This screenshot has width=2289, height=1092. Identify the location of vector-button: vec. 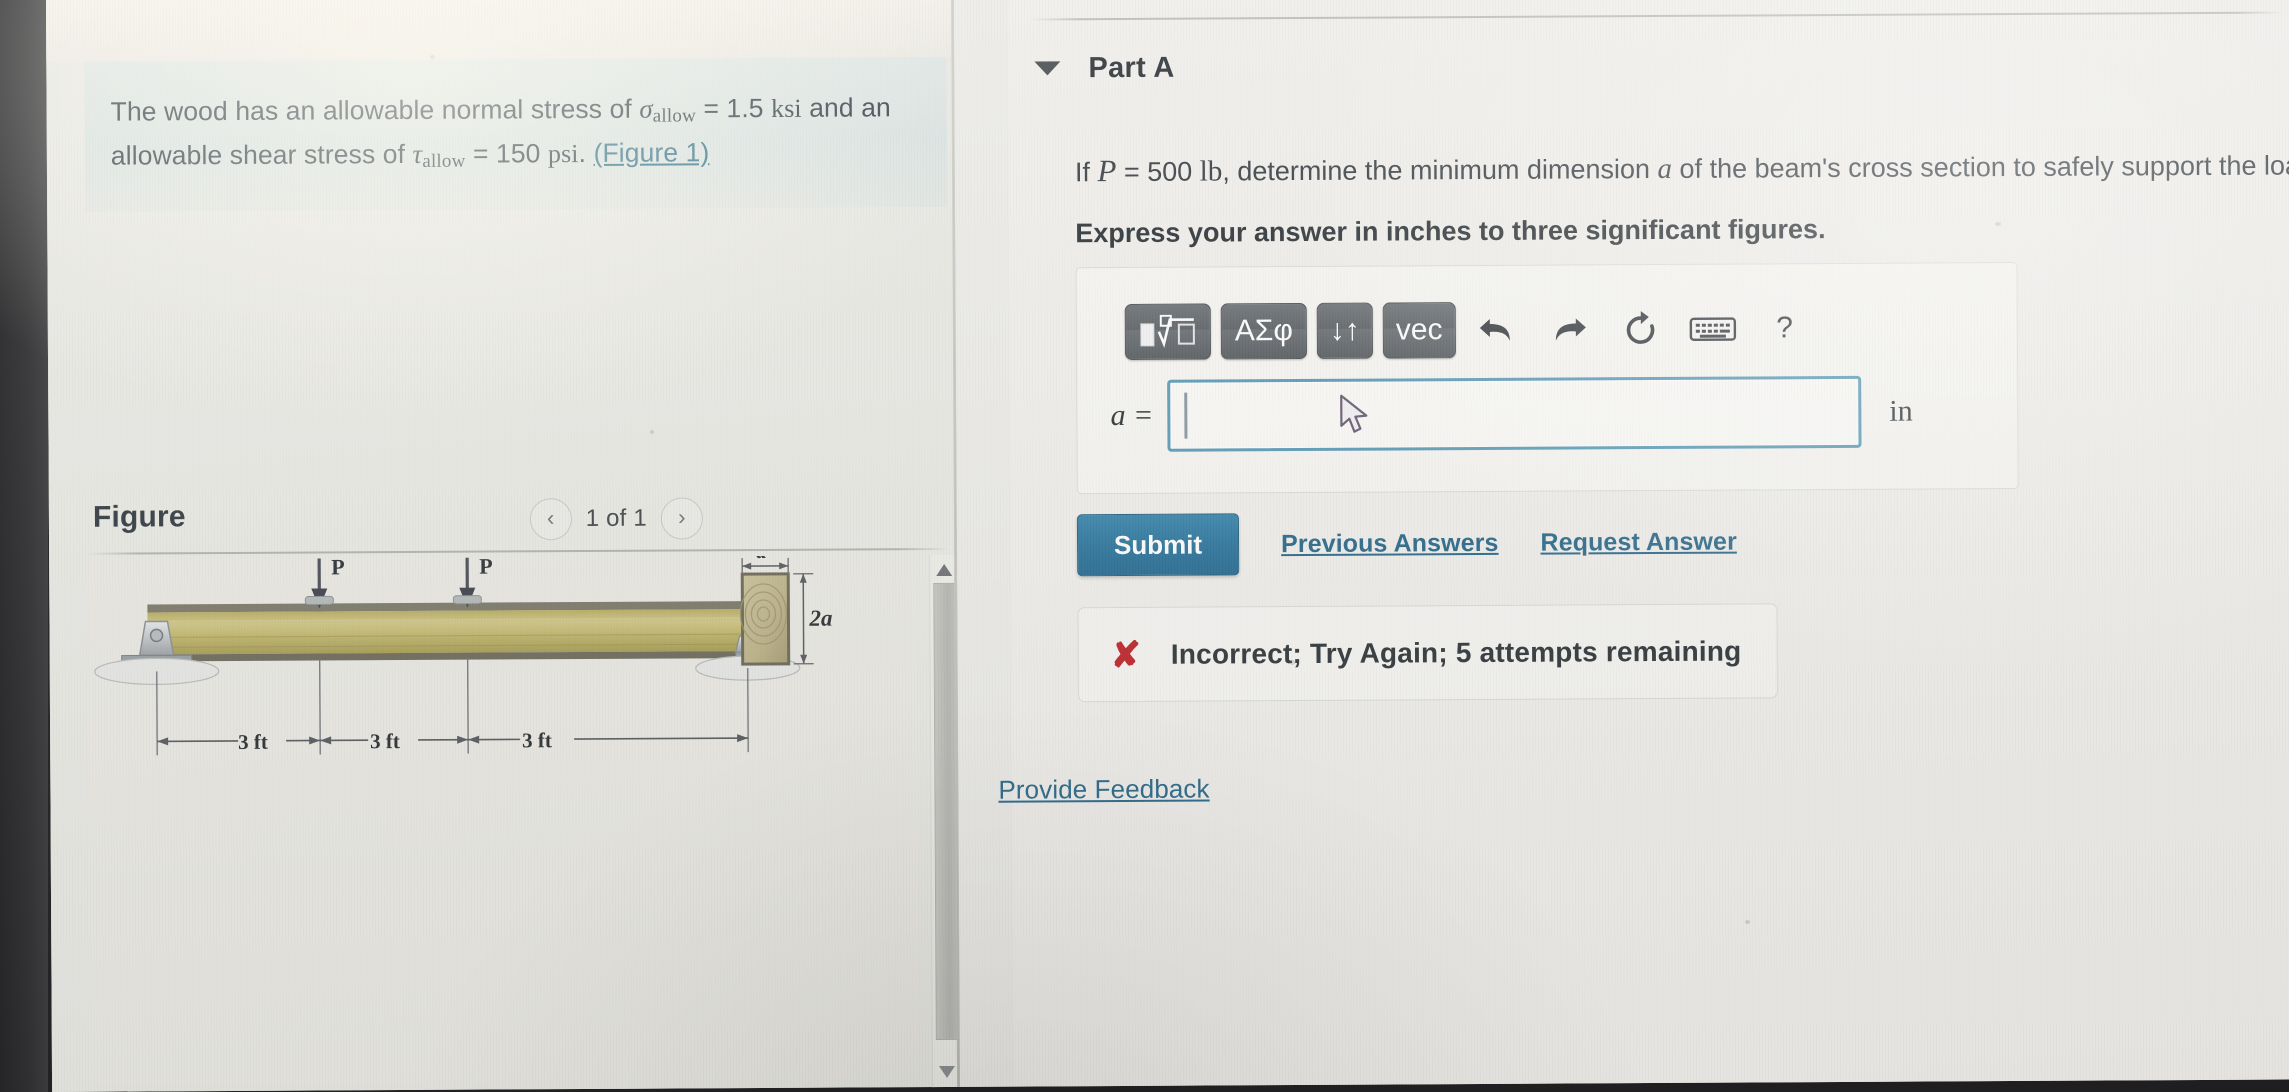
(1419, 330).